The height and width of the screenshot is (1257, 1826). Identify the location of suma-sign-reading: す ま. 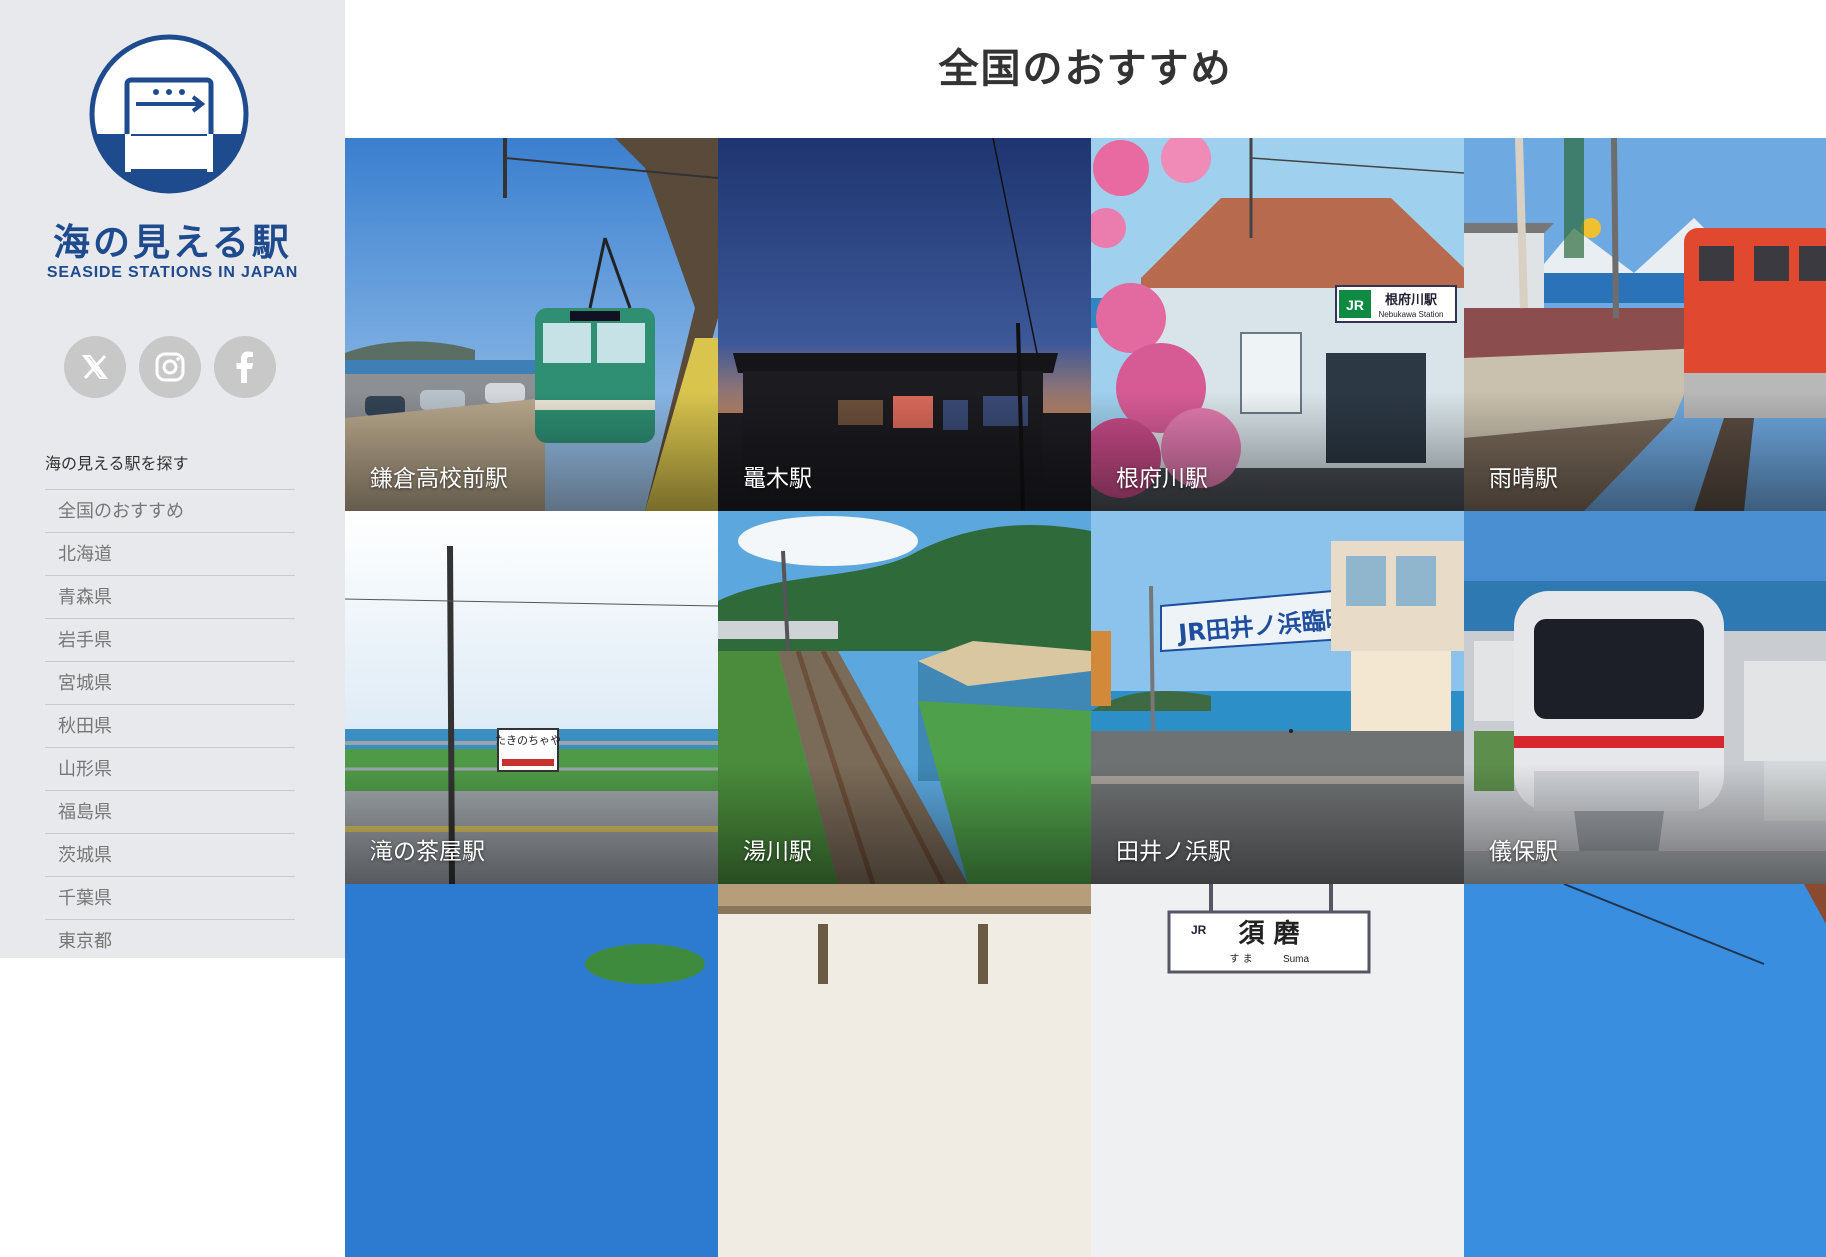
(1240, 959).